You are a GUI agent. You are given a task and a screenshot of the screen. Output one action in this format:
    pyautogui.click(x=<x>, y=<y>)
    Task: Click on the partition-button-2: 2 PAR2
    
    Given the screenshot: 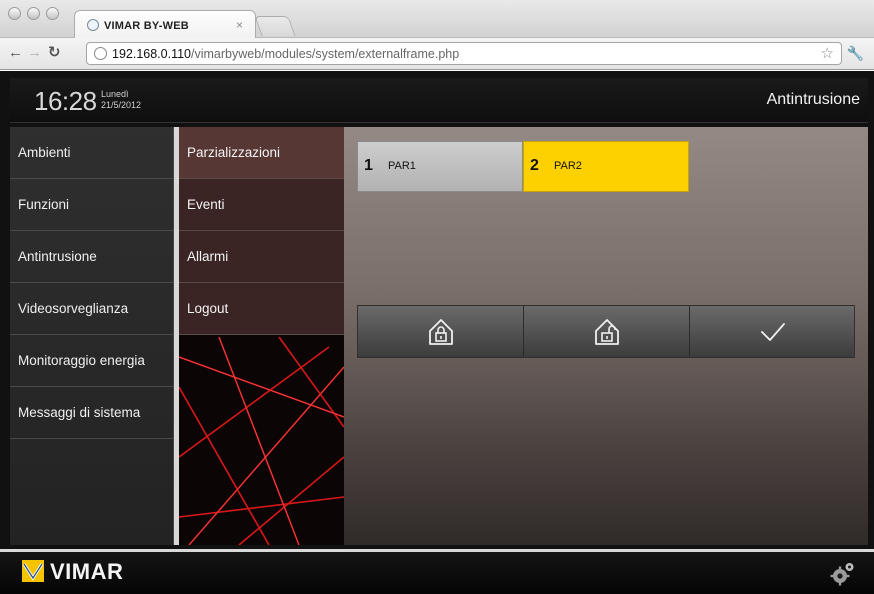 What is the action you would take?
    pyautogui.click(x=606, y=166)
    